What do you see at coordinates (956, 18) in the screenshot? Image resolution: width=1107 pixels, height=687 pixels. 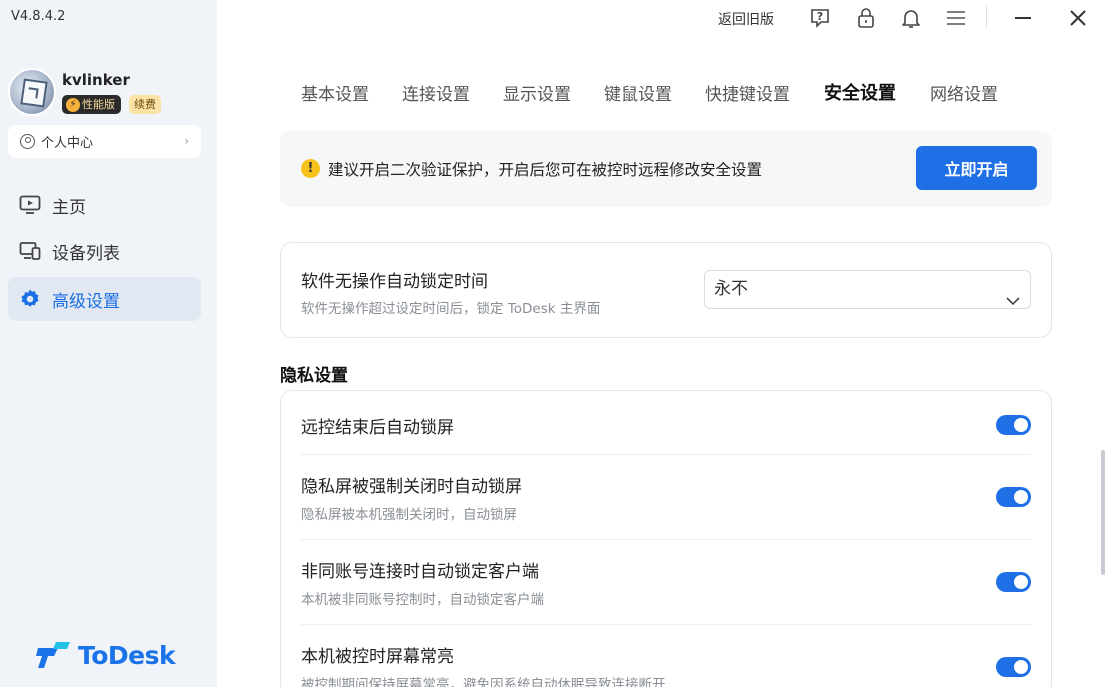 I see `menu-icon` at bounding box center [956, 18].